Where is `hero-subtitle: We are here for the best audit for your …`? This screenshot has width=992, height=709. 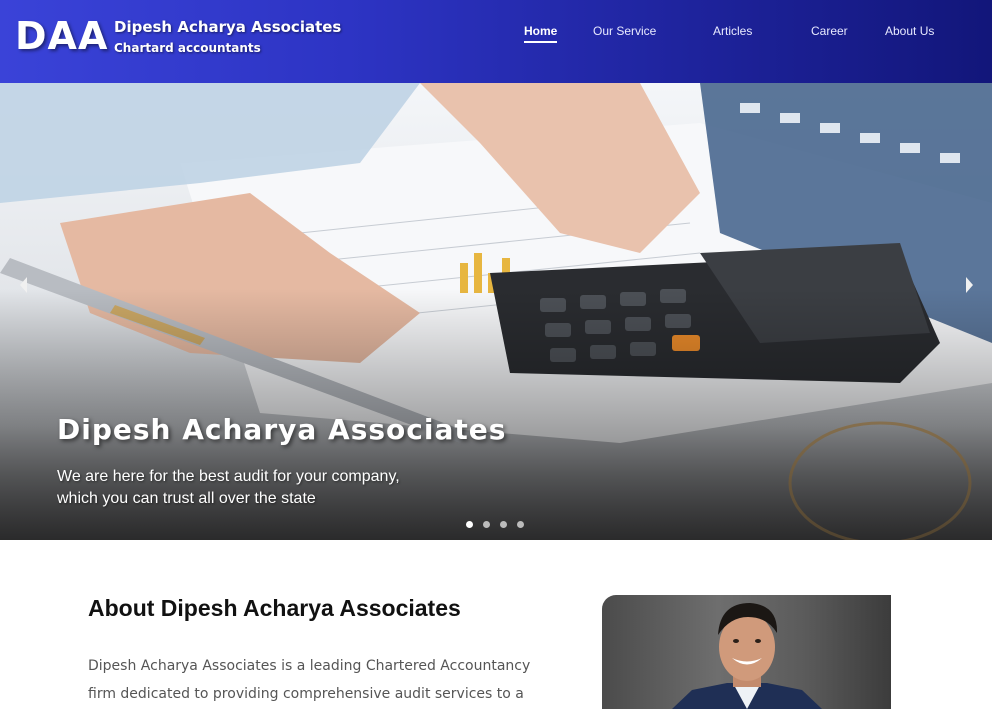 hero-subtitle: We are here for the best audit for your … is located at coordinates (228, 488).